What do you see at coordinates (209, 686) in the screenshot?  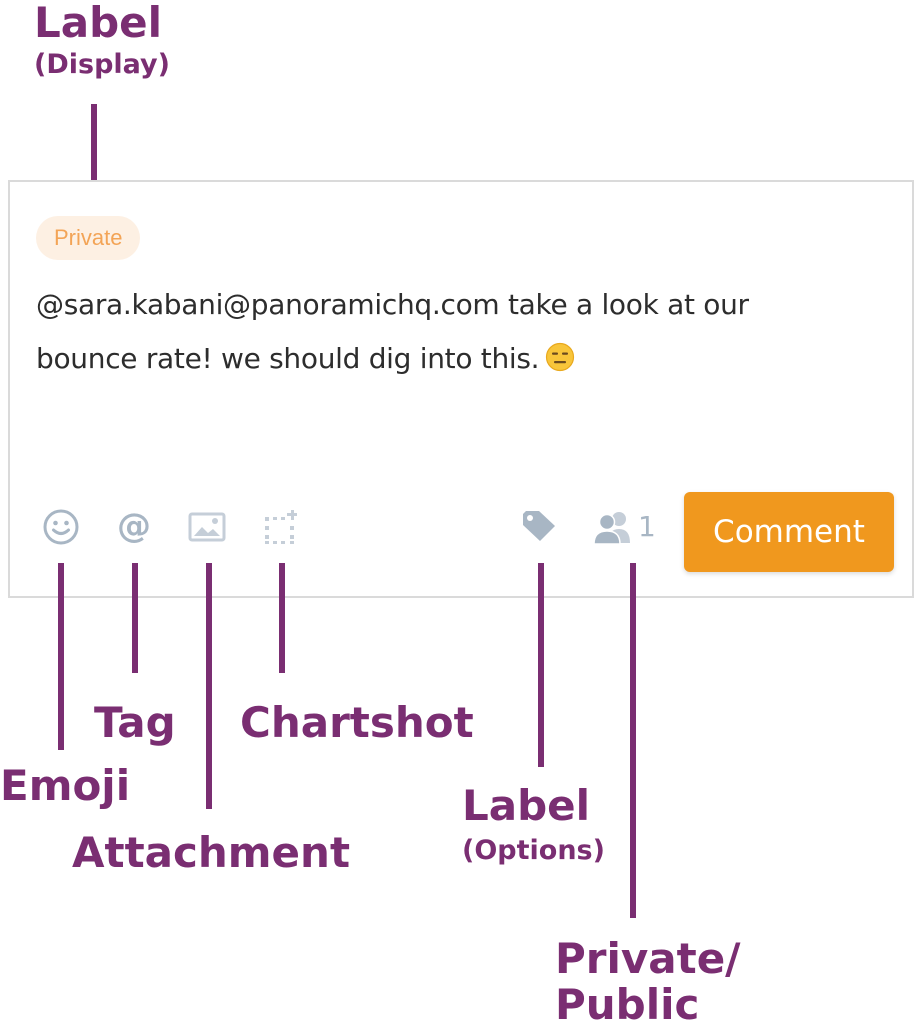 I see `leader-attachment` at bounding box center [209, 686].